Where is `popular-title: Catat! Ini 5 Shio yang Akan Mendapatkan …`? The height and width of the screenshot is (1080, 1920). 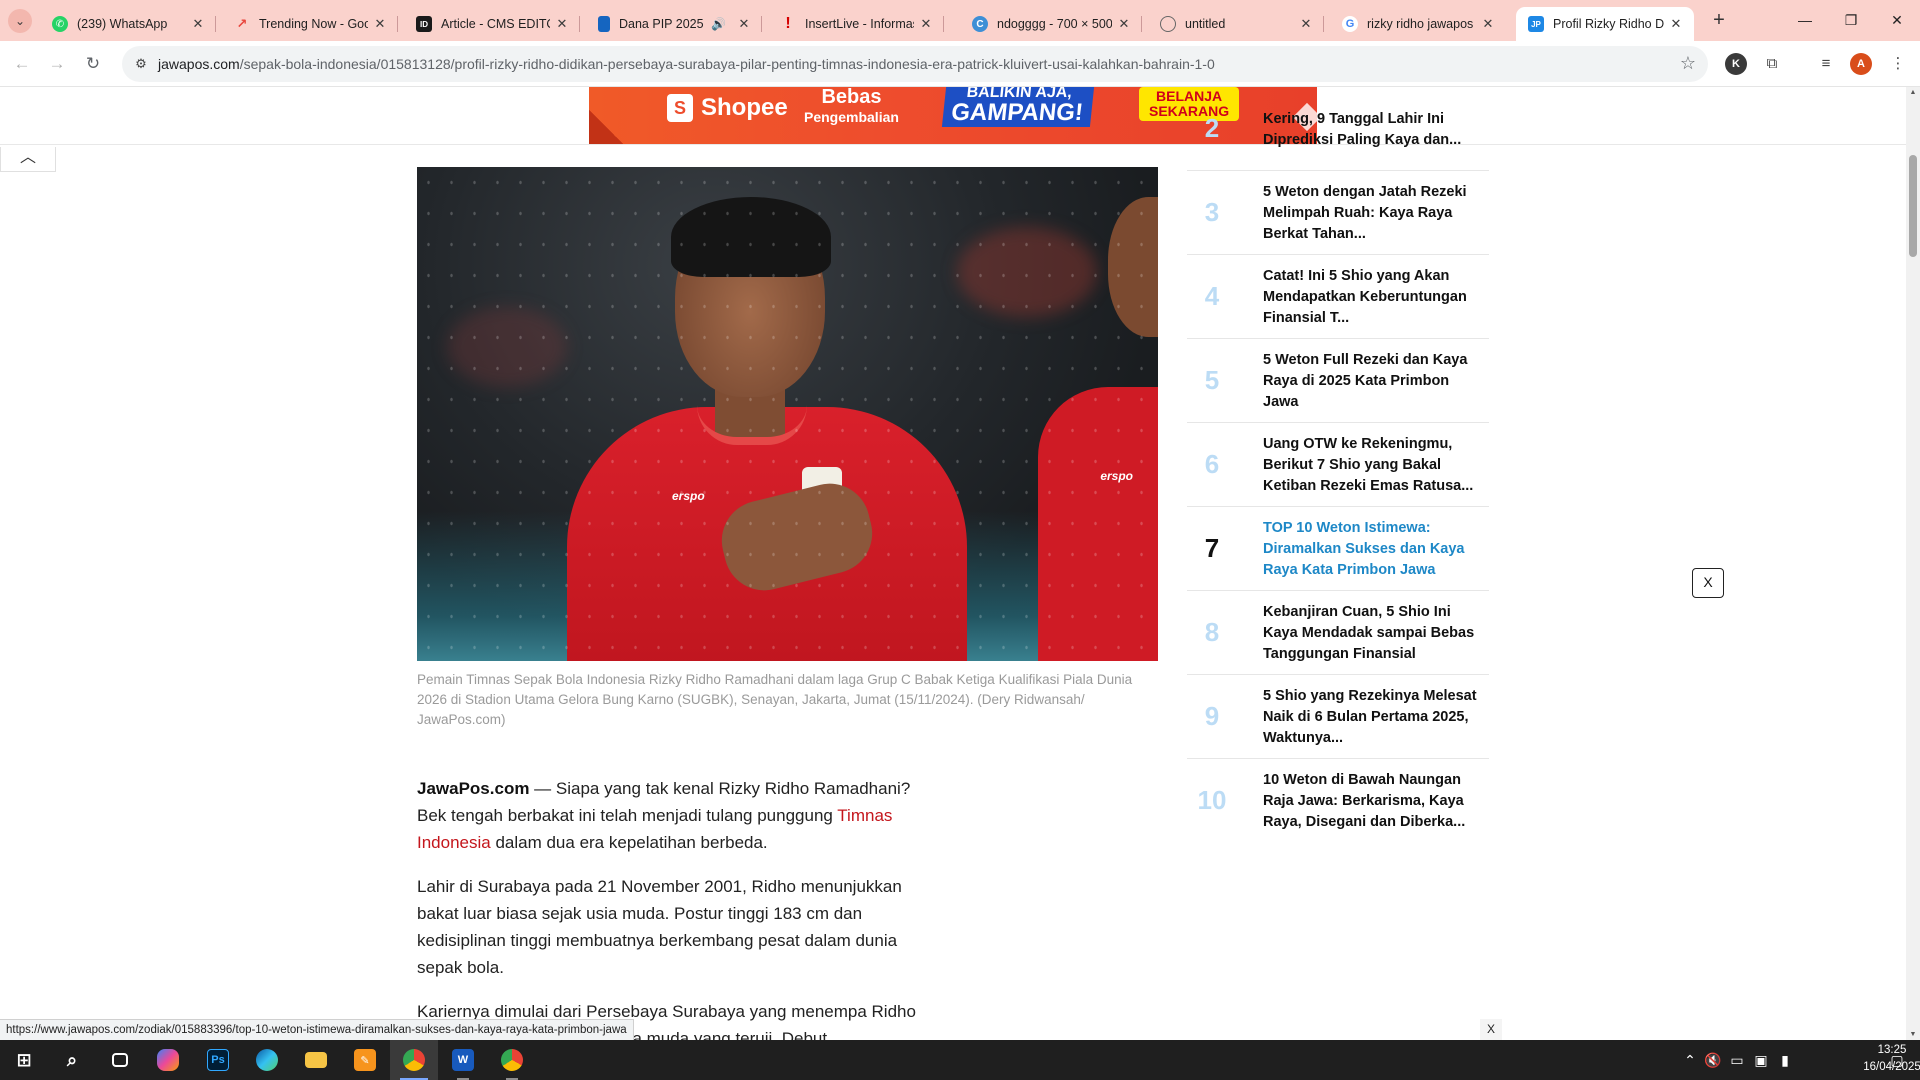 popular-title: Catat! Ini 5 Shio yang Akan Mendapatkan … is located at coordinates (1372, 297).